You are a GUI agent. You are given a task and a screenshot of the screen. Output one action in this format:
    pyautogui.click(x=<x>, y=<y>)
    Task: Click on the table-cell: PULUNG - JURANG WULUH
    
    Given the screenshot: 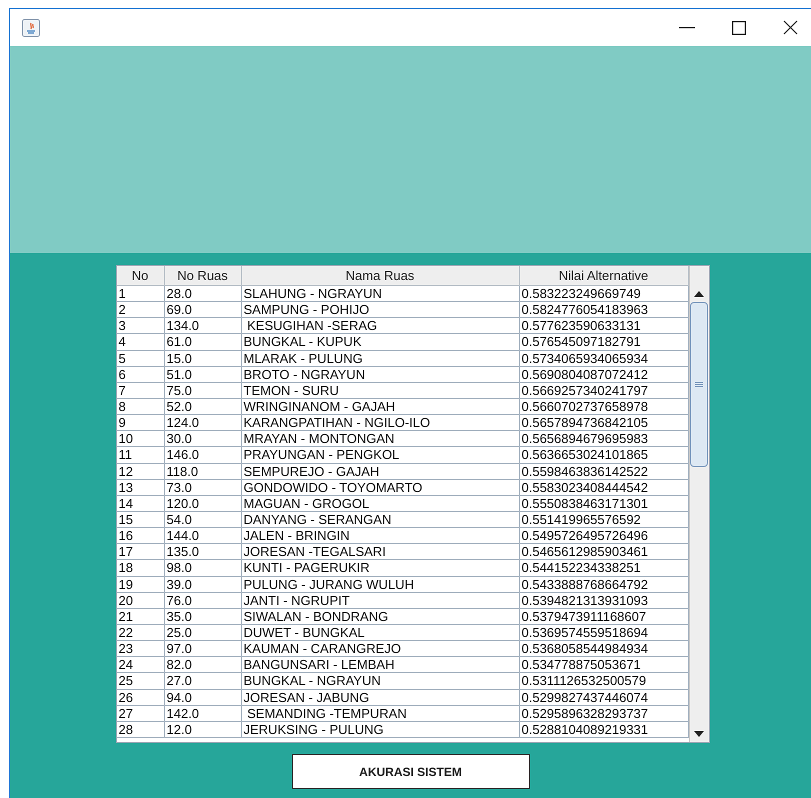 What is the action you would take?
    pyautogui.click(x=381, y=584)
    